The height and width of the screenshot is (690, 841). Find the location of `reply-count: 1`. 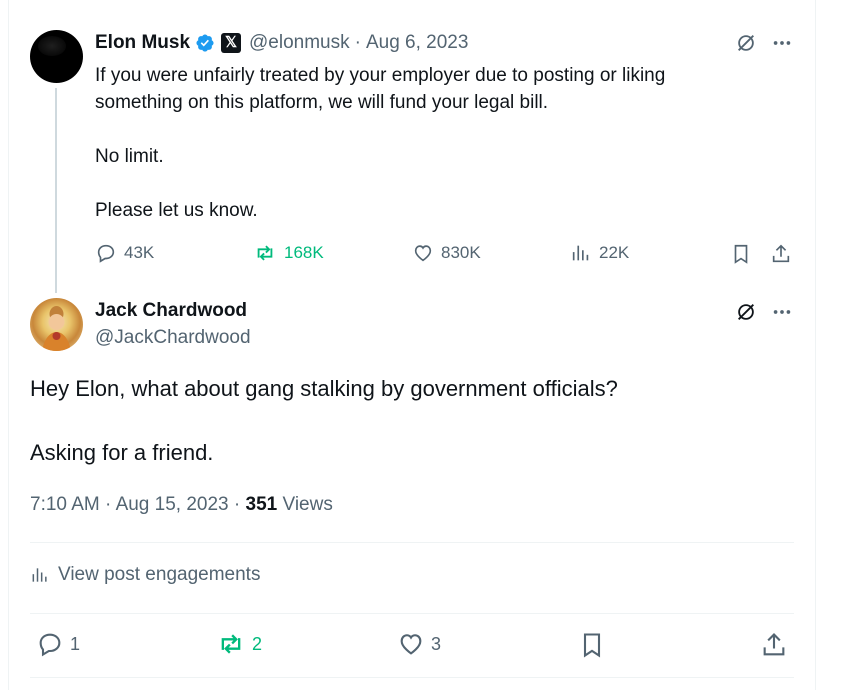

reply-count: 1 is located at coordinates (75, 643).